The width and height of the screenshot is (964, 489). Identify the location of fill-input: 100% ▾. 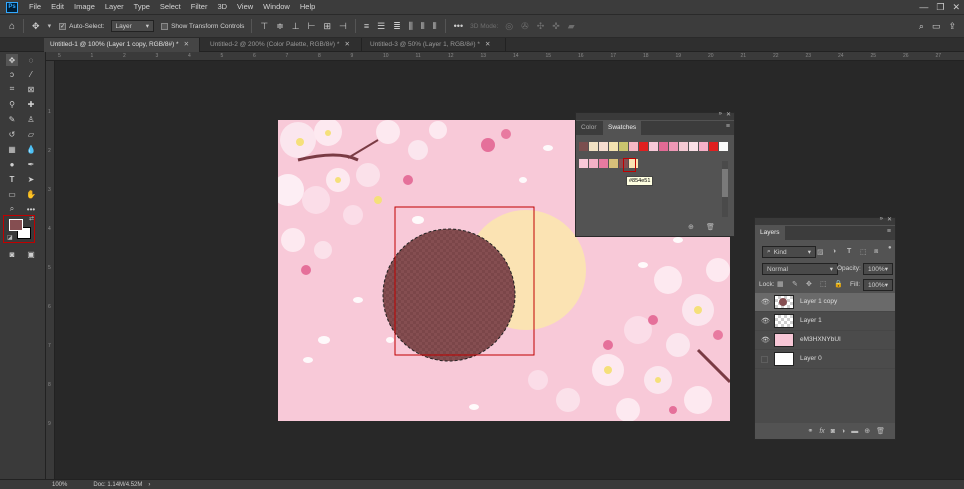
(878, 285).